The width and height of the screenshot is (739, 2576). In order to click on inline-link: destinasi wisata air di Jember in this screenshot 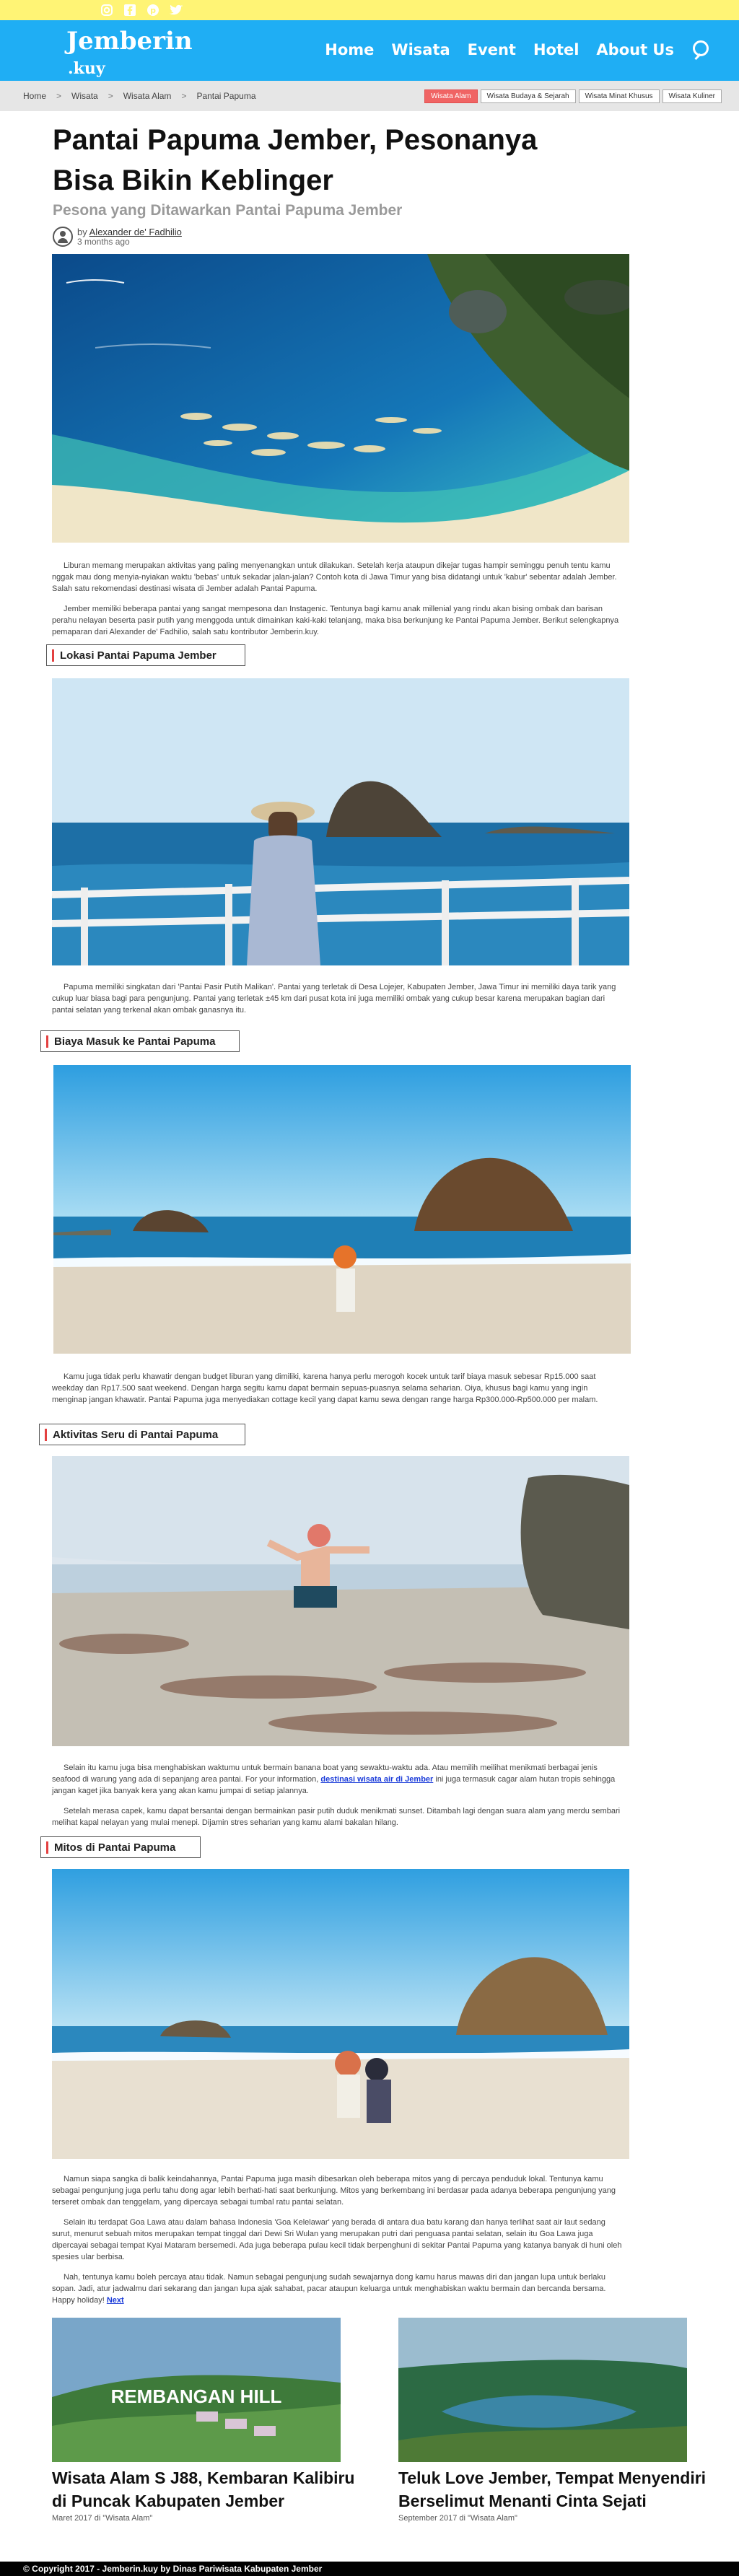, I will do `click(377, 1779)`.